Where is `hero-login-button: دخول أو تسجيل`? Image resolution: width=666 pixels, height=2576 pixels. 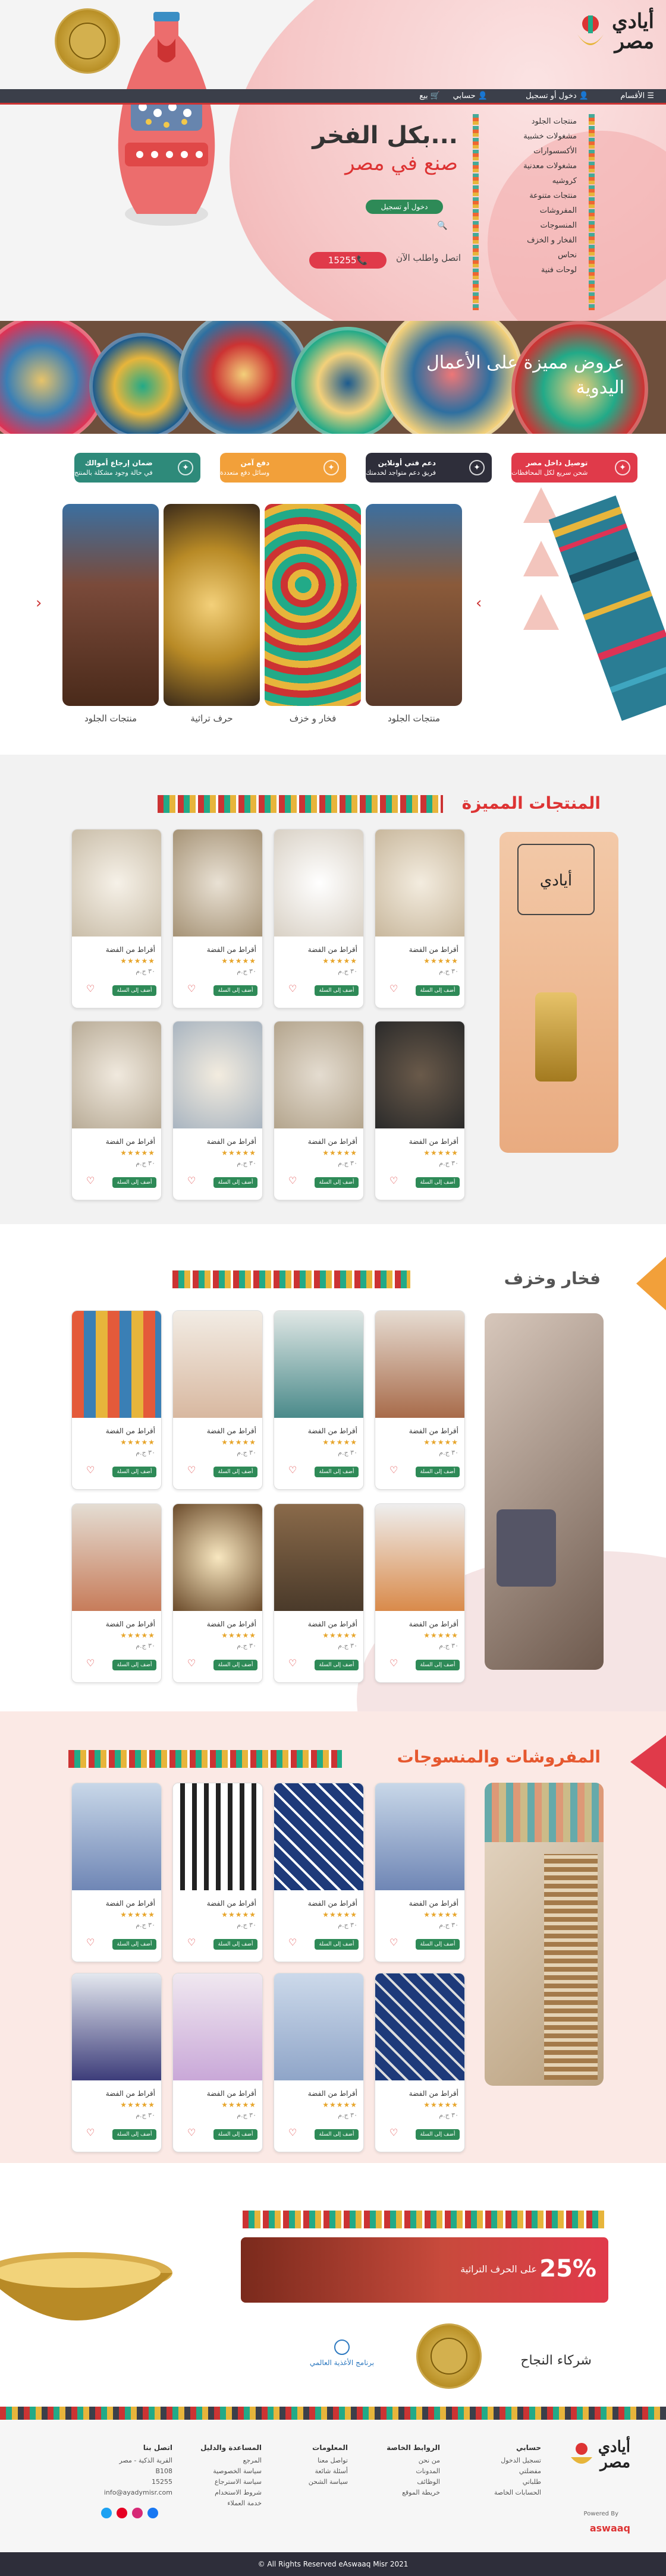 hero-login-button: دخول أو تسجيل is located at coordinates (404, 207).